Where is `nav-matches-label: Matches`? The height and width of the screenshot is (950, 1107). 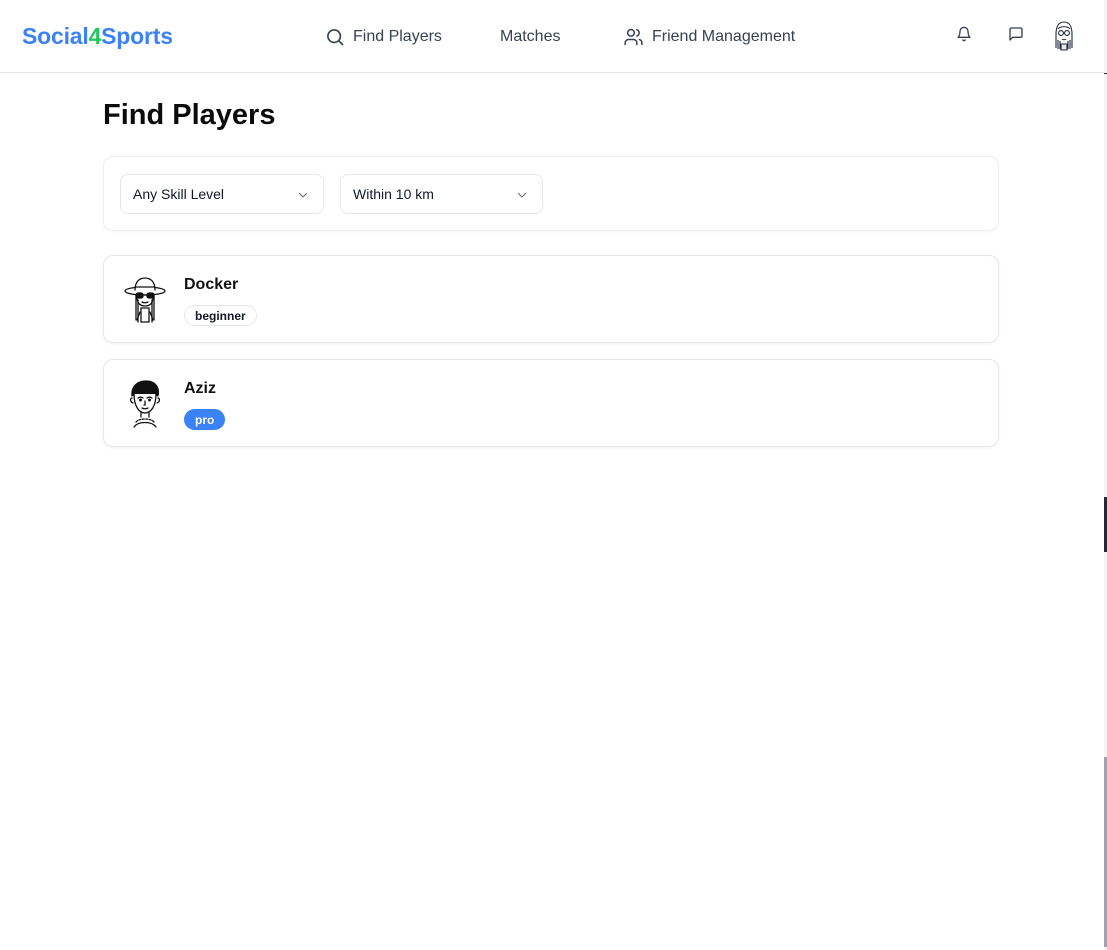
nav-matches-label: Matches is located at coordinates (530, 36).